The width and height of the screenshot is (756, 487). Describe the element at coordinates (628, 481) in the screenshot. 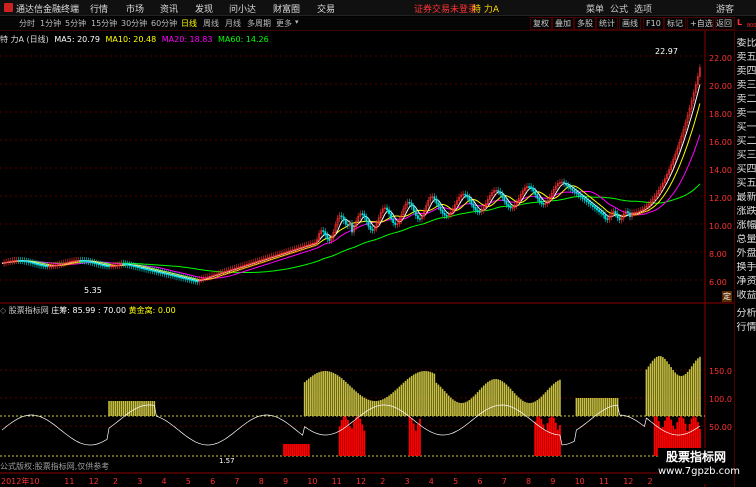

I see `date-label: 12` at that location.